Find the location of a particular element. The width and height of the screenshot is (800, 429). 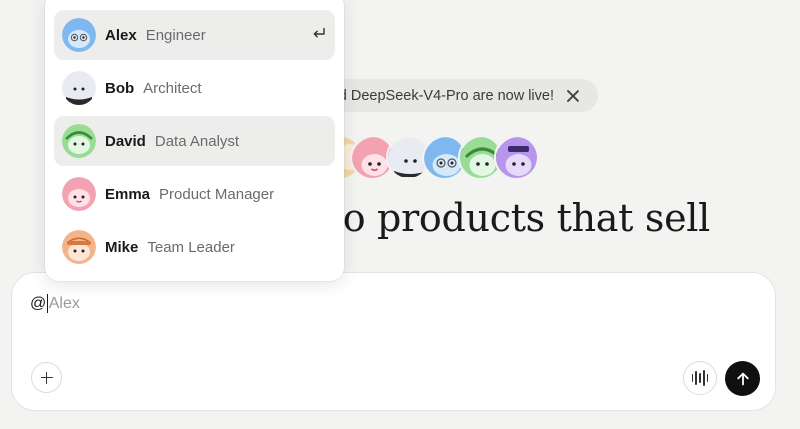

mention-item-bob: Bob Architect is located at coordinates (194, 88).